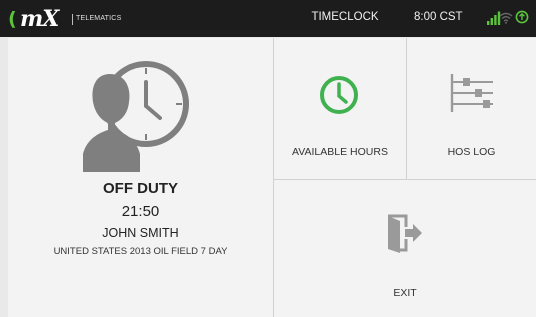 The image size is (536, 317). I want to click on exit-label: EXIT, so click(405, 293).